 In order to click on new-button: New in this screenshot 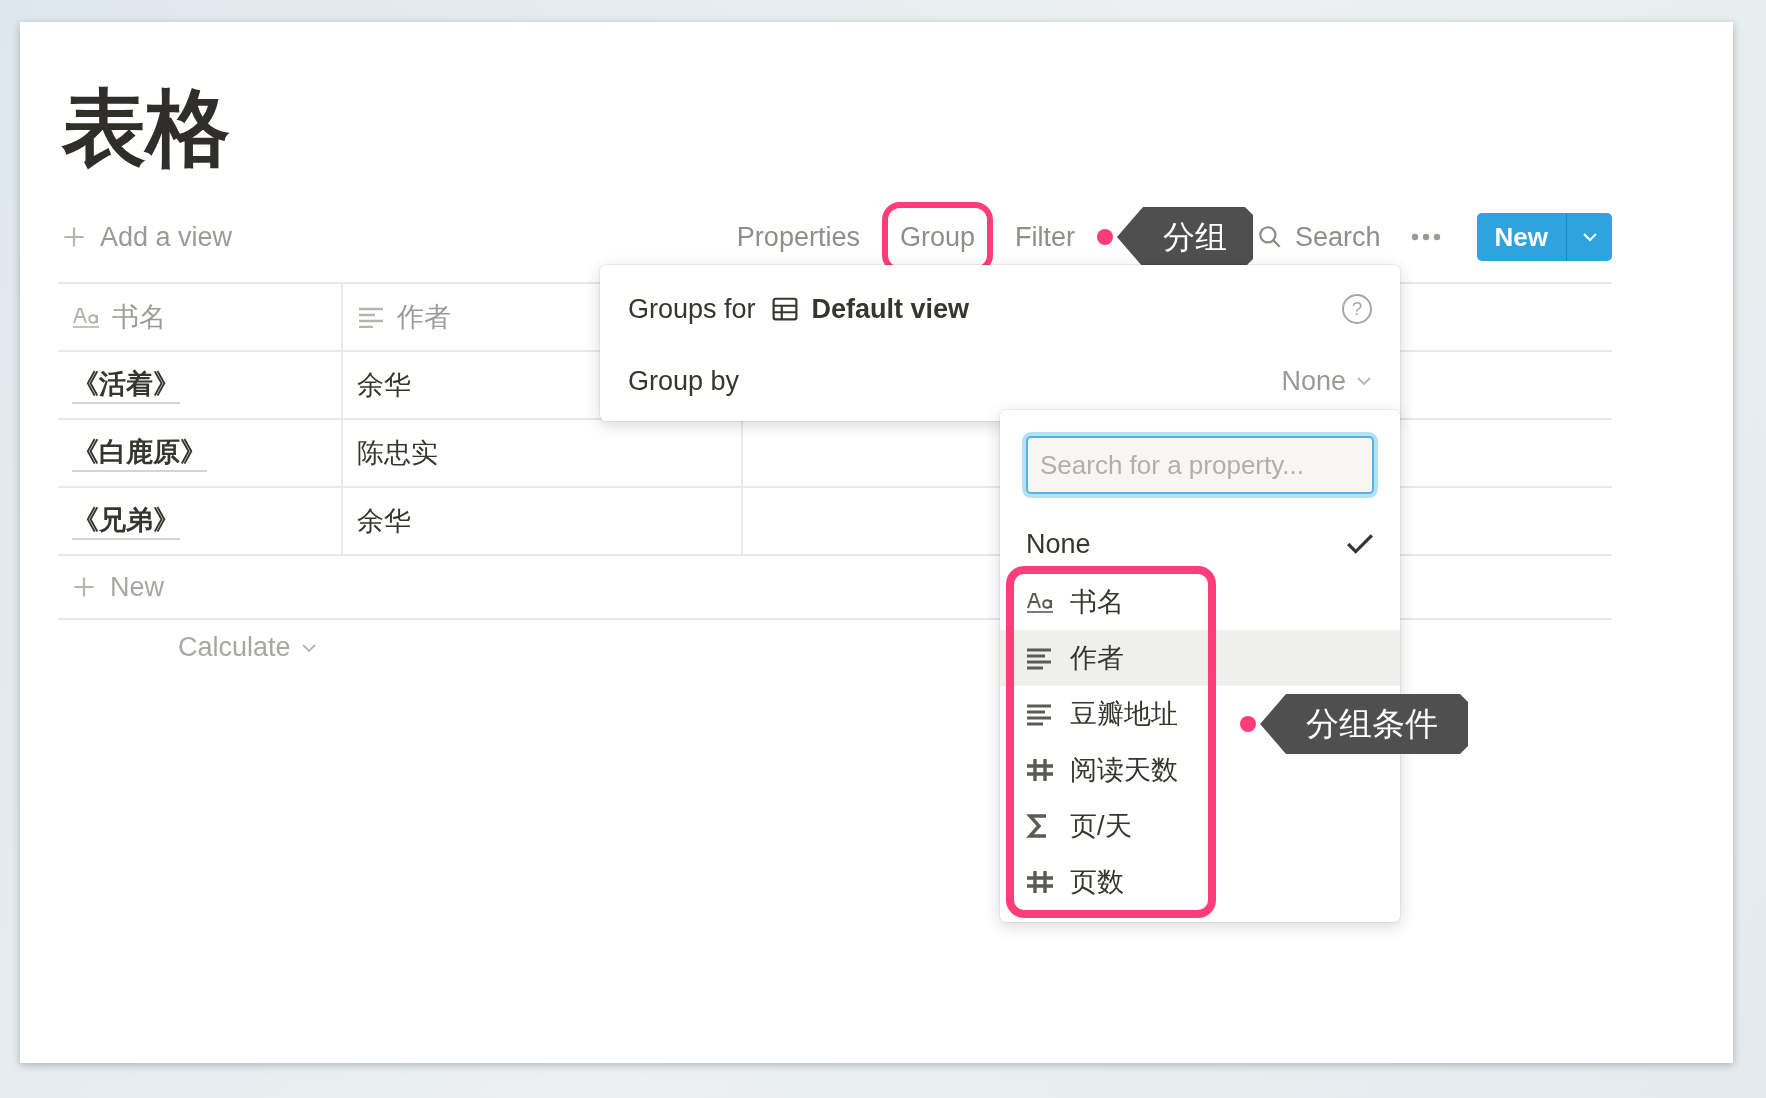, I will do `click(1521, 237)`.